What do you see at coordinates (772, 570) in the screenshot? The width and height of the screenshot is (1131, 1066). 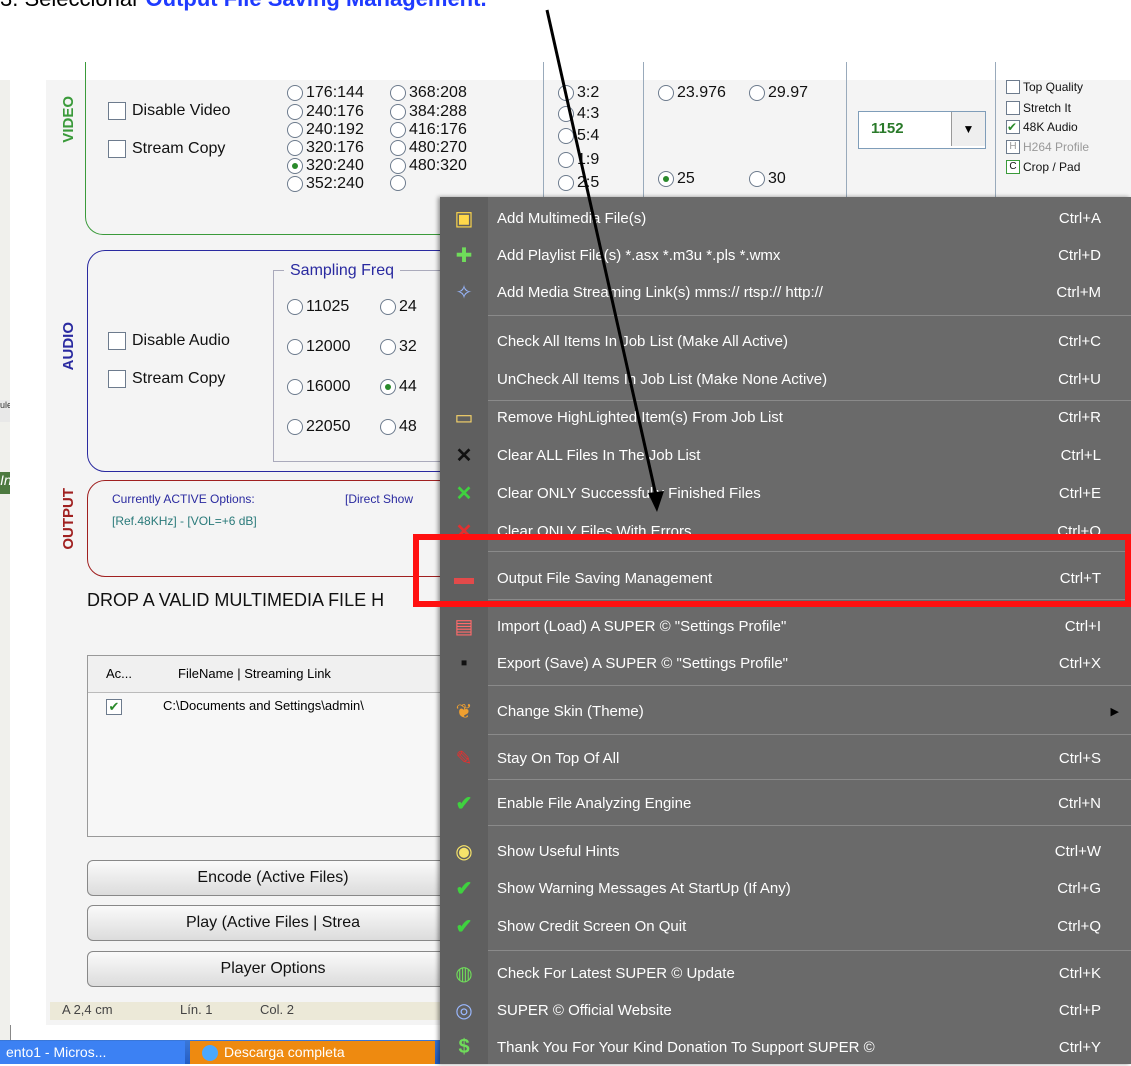 I see `highlight-box` at bounding box center [772, 570].